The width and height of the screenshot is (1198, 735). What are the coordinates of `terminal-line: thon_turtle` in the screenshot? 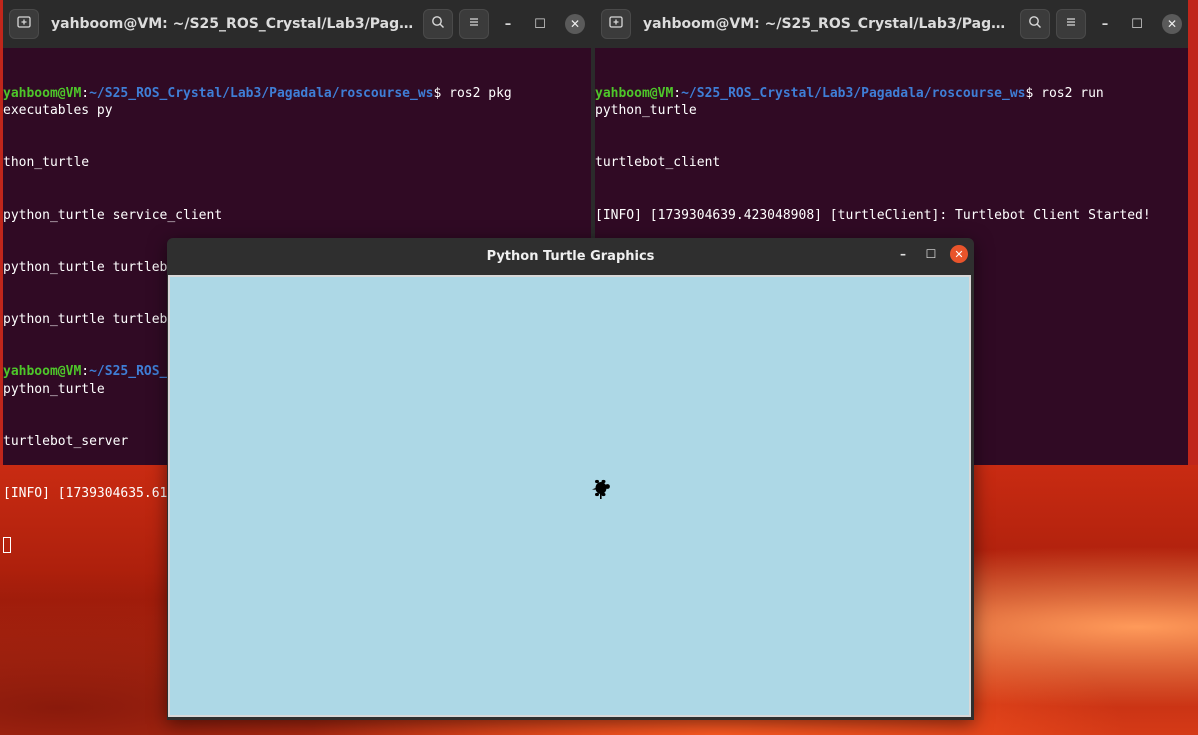 It's located at (46, 163).